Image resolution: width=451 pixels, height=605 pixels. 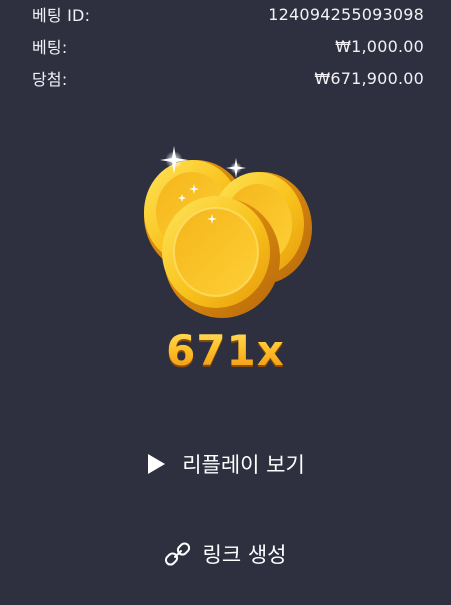 I want to click on bet-id-label: 베팅 ID:, so click(x=61, y=15).